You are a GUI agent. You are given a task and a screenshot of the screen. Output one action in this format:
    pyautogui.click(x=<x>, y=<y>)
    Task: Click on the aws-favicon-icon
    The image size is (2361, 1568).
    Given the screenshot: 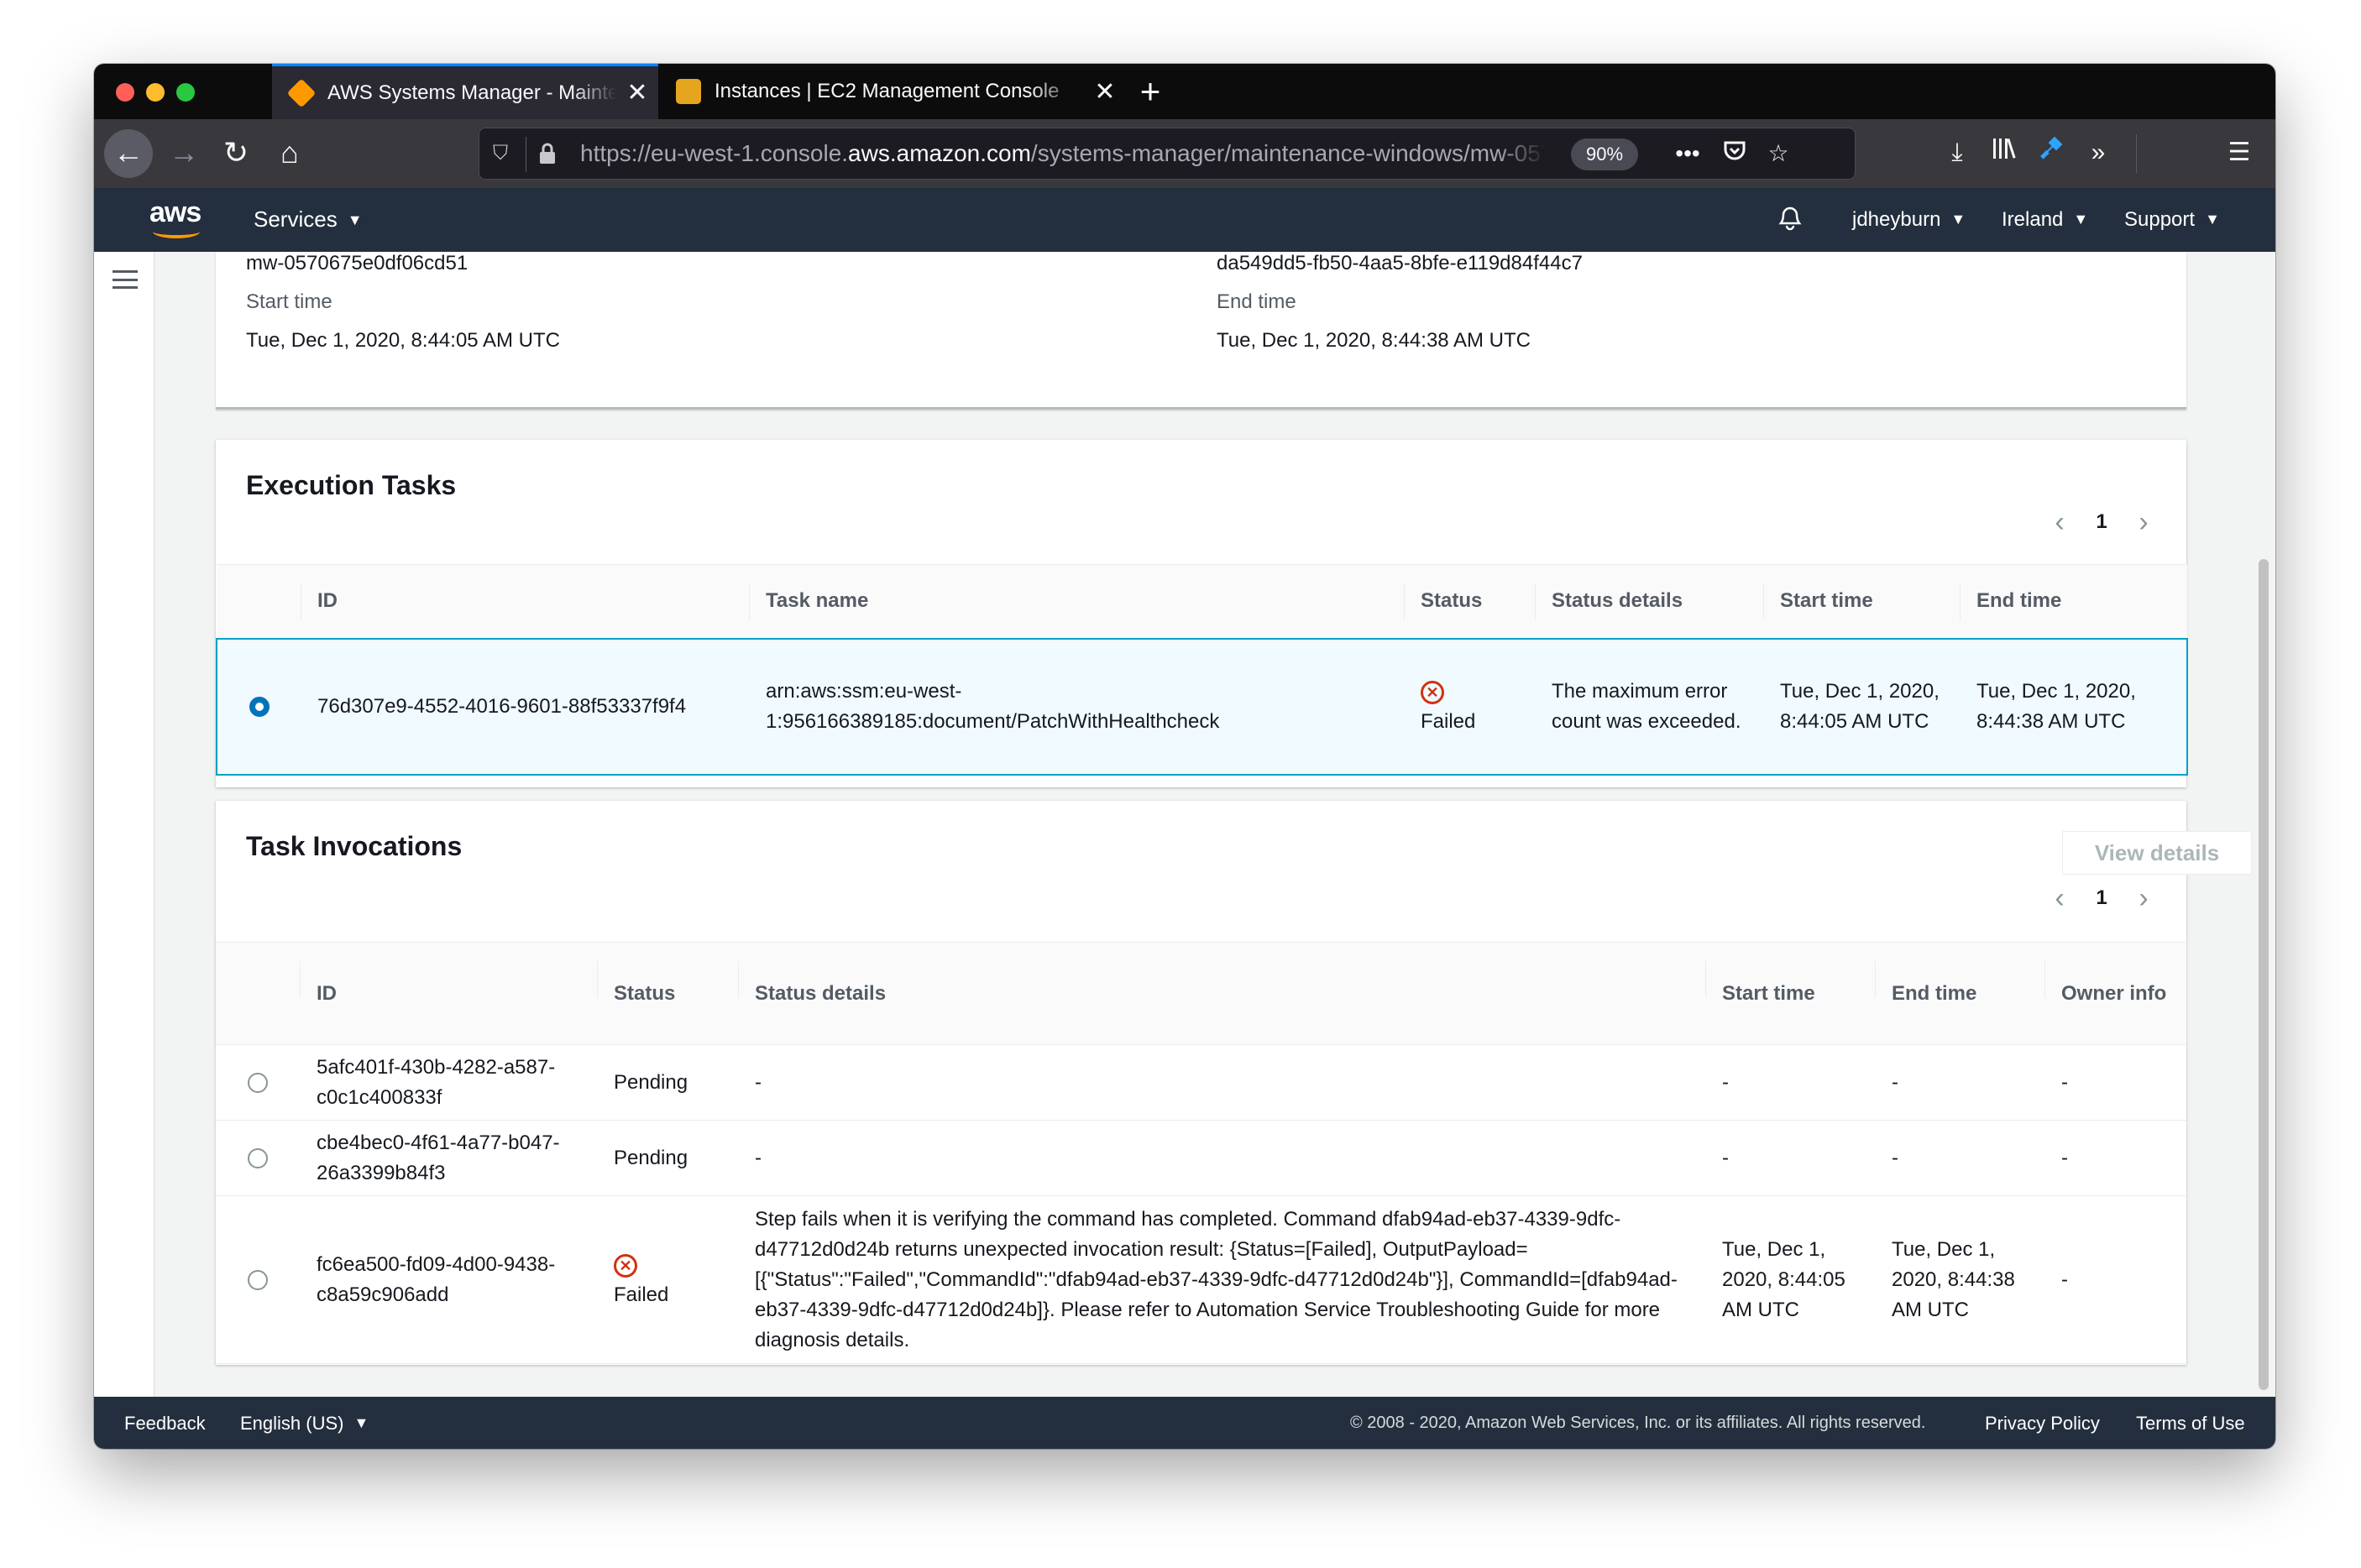 What is the action you would take?
    pyautogui.click(x=301, y=92)
    